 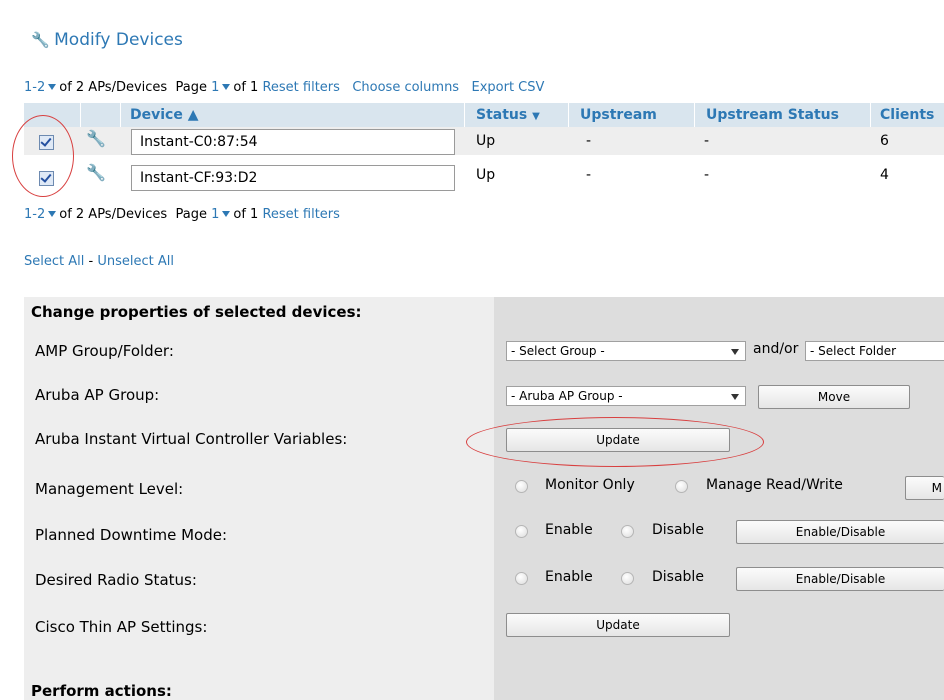 What do you see at coordinates (131, 535) in the screenshot?
I see `planned-downtime-label: Planned Downtime Mode:` at bounding box center [131, 535].